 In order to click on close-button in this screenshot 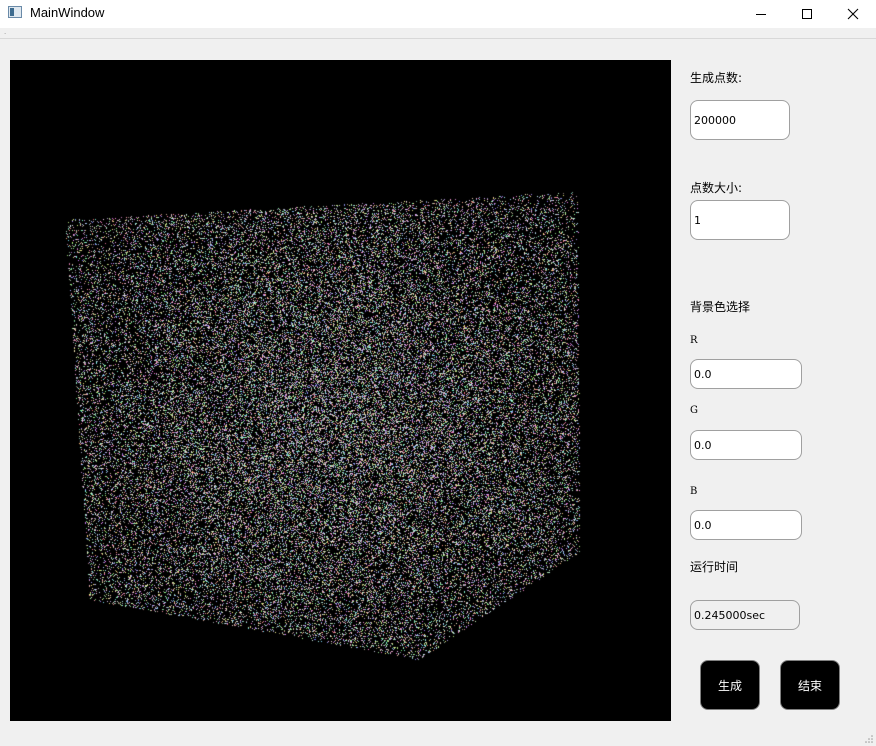, I will do `click(853, 14)`.